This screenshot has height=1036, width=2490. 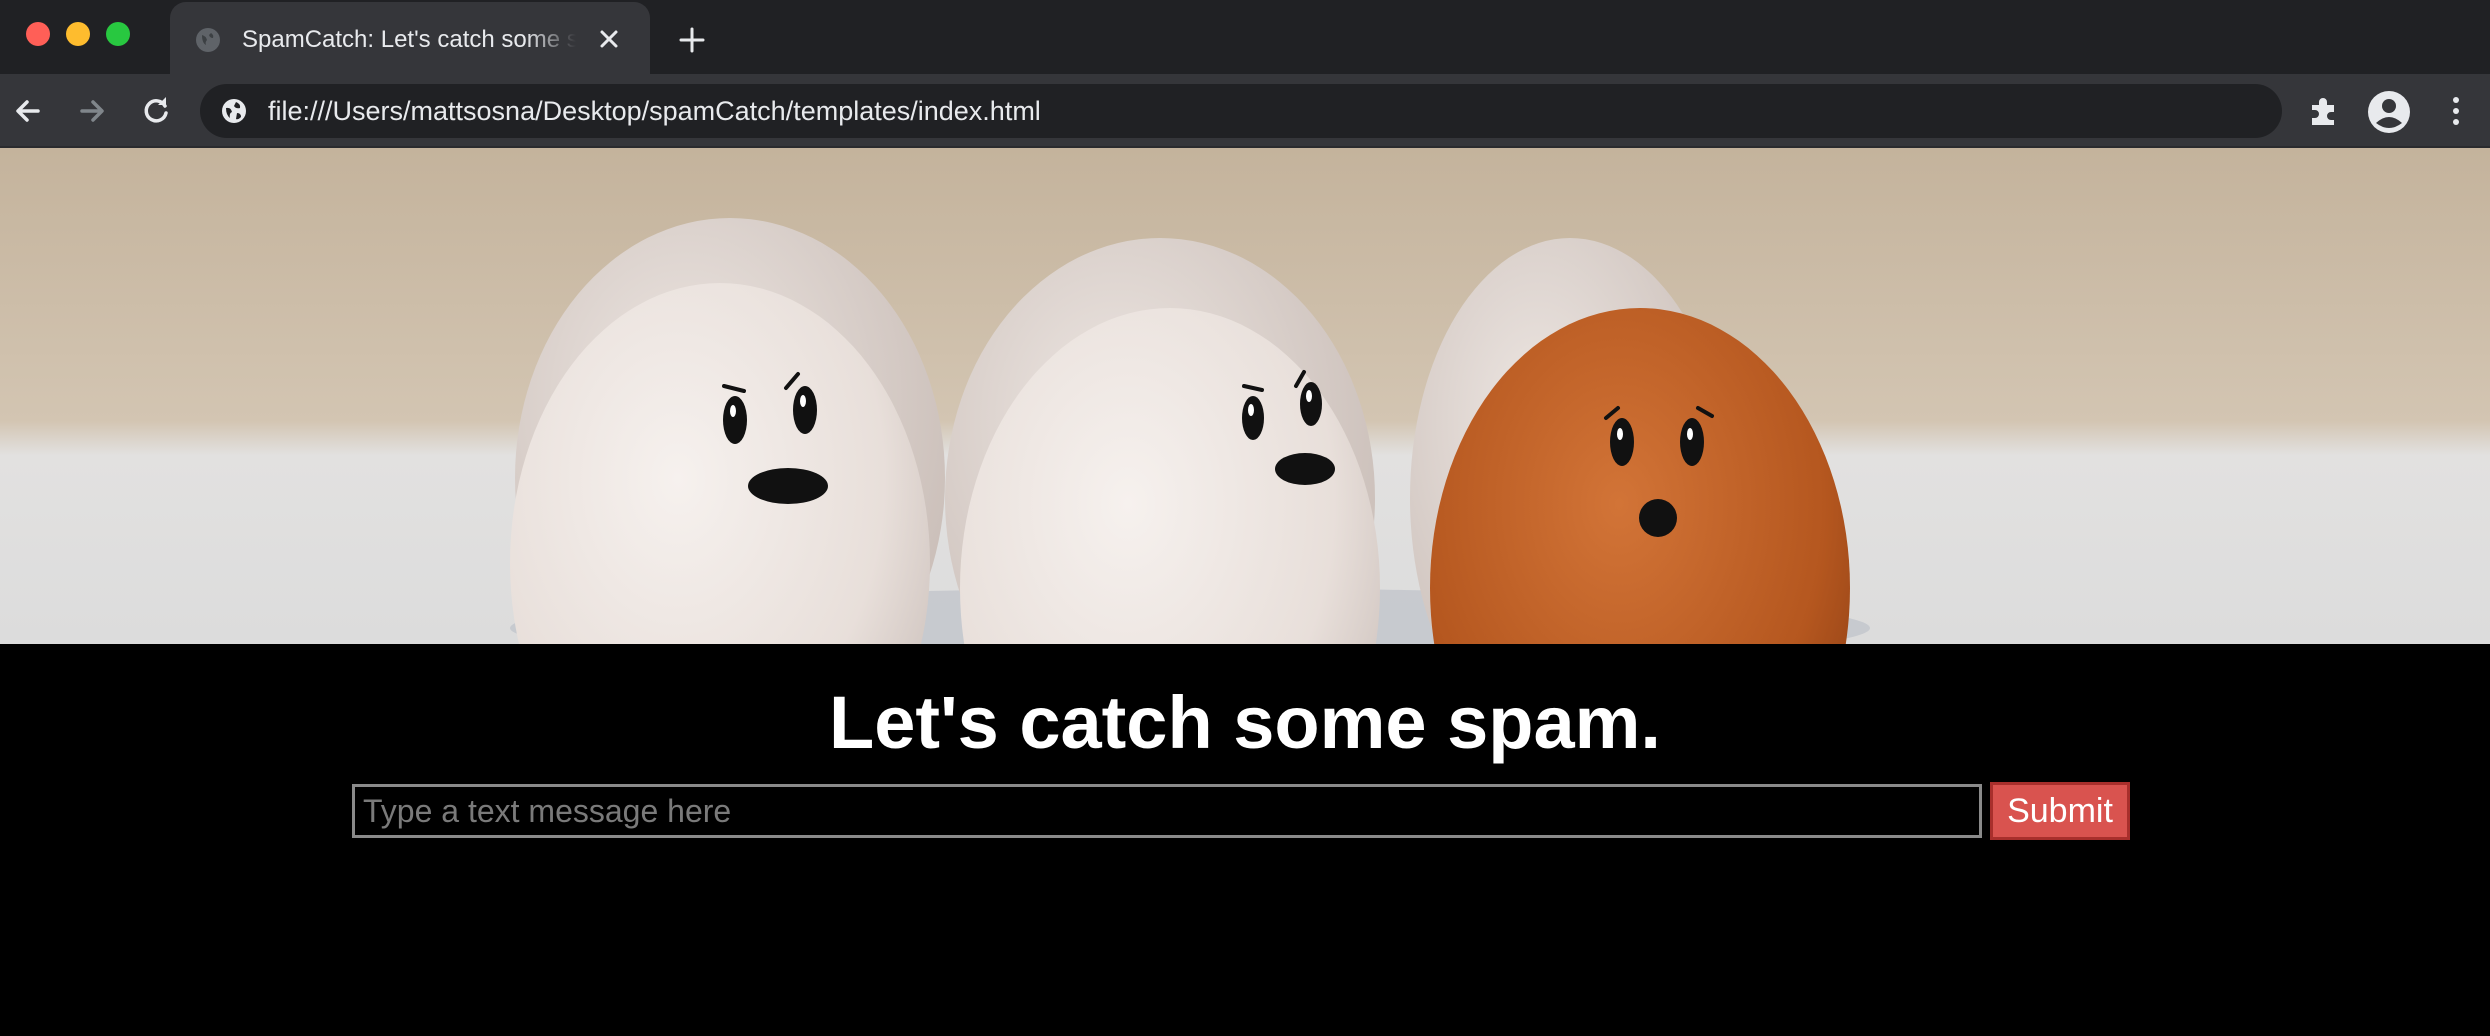 I want to click on message-input, so click(x=1167, y=811).